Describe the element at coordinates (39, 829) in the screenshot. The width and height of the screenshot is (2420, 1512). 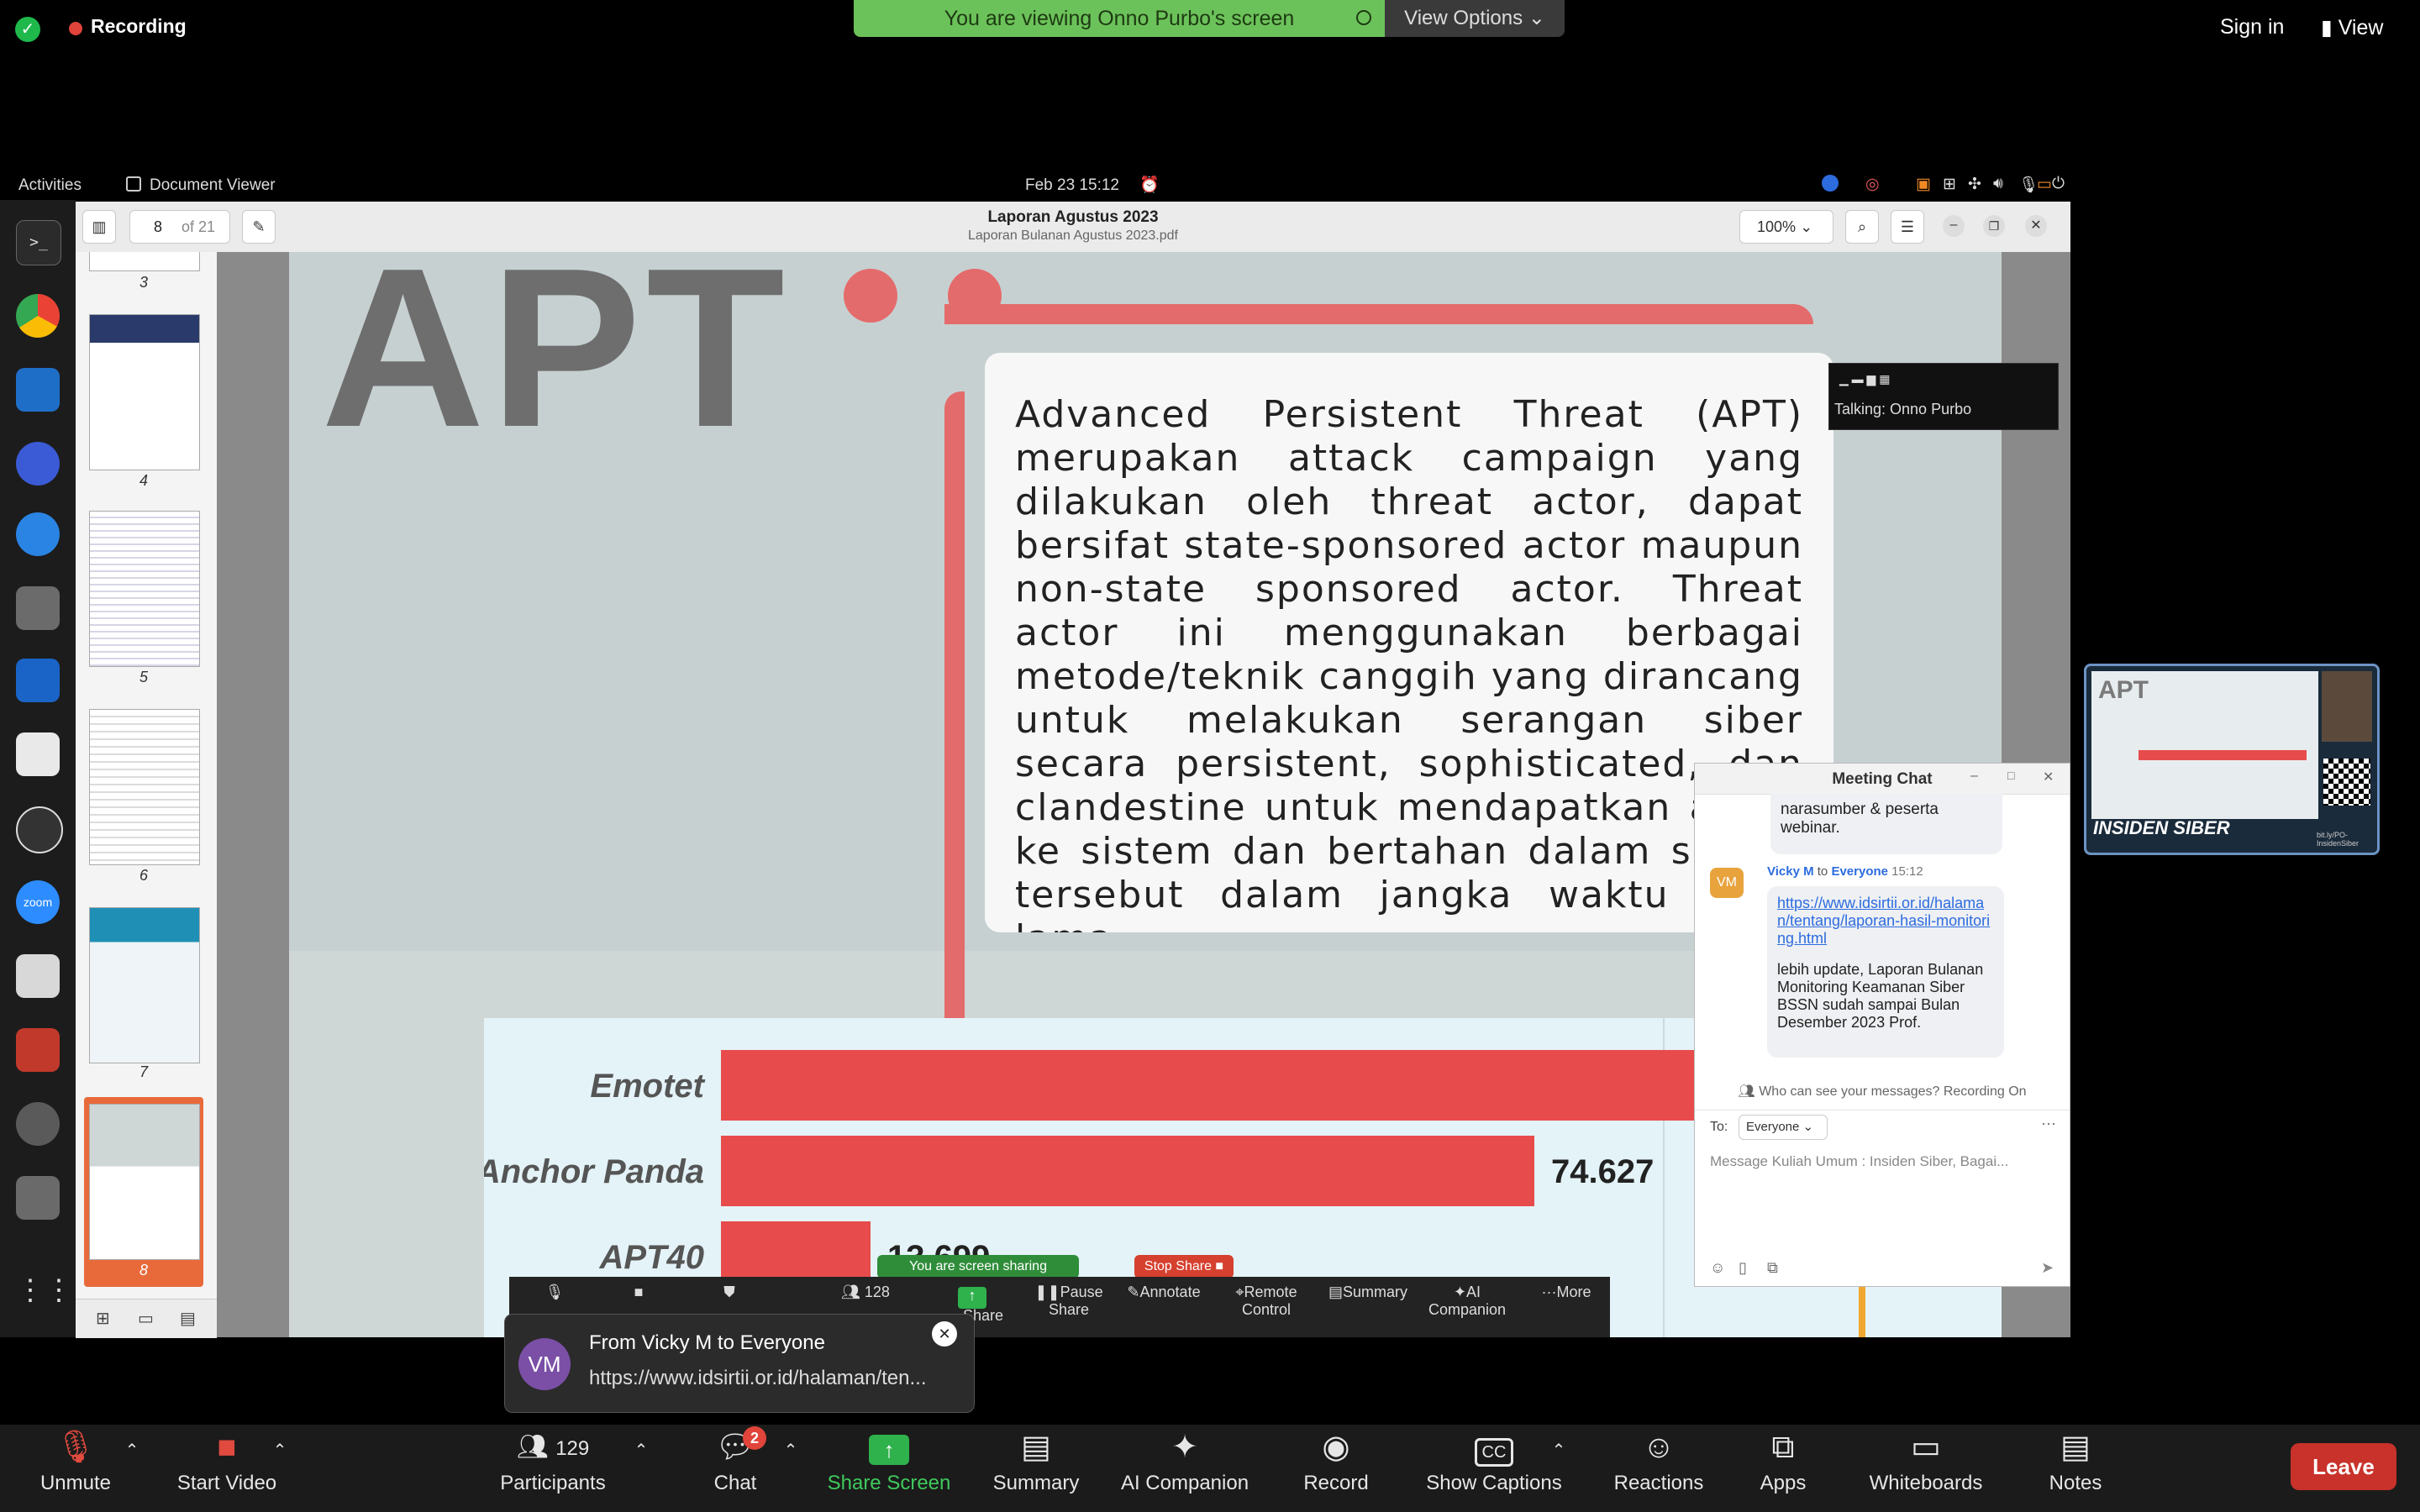
I see `obs-icon` at that location.